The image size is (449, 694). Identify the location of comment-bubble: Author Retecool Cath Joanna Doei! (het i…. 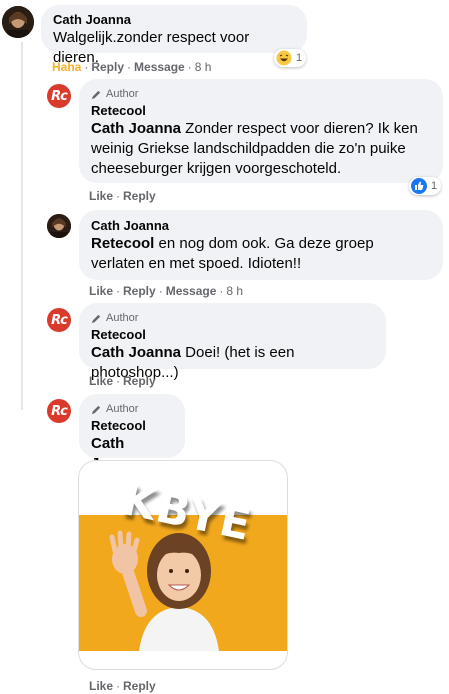
(232, 342).